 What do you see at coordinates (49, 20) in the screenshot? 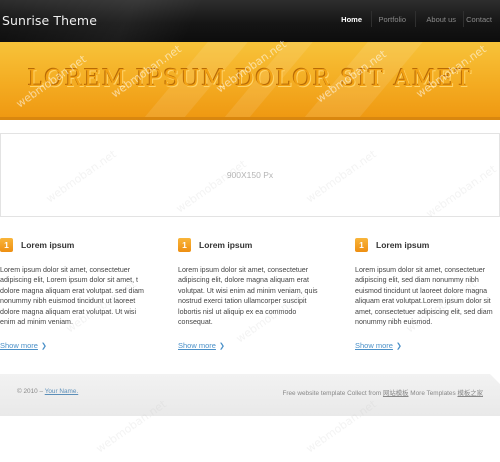
I see `site-logo: Sunrise Theme` at bounding box center [49, 20].